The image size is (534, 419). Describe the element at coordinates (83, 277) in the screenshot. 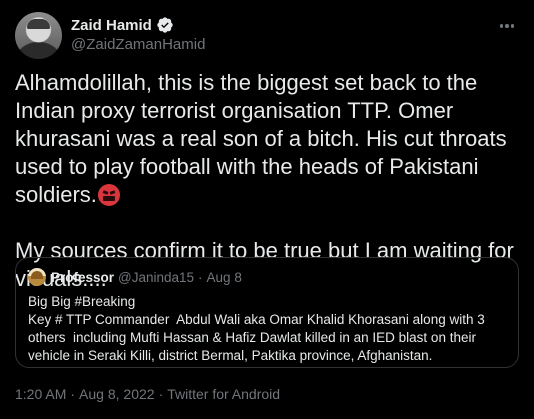

I see `quoted-author-name: Professor` at that location.